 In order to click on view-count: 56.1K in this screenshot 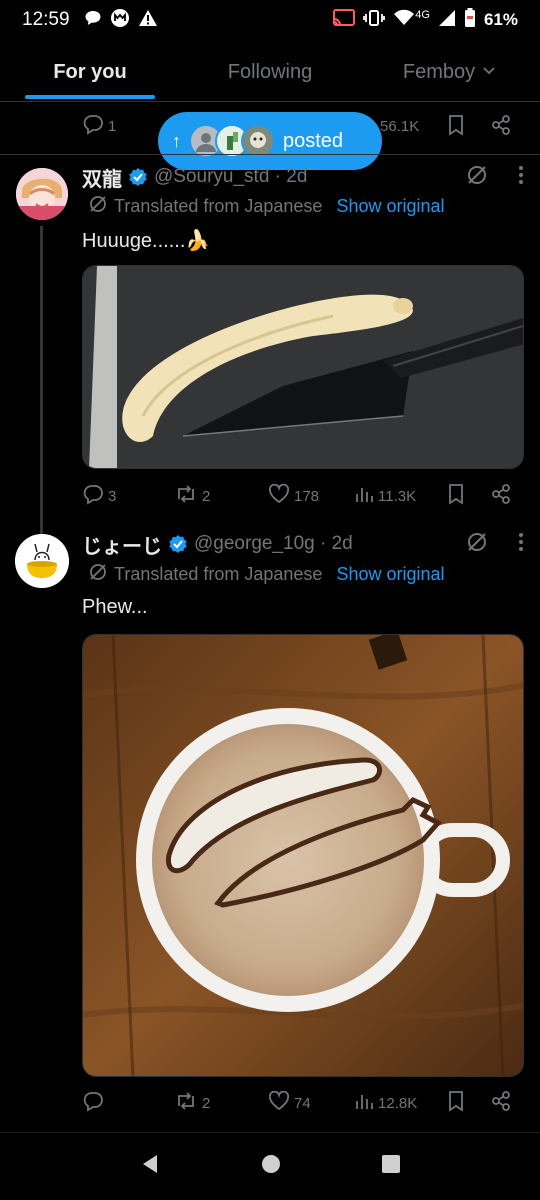, I will do `click(400, 126)`.